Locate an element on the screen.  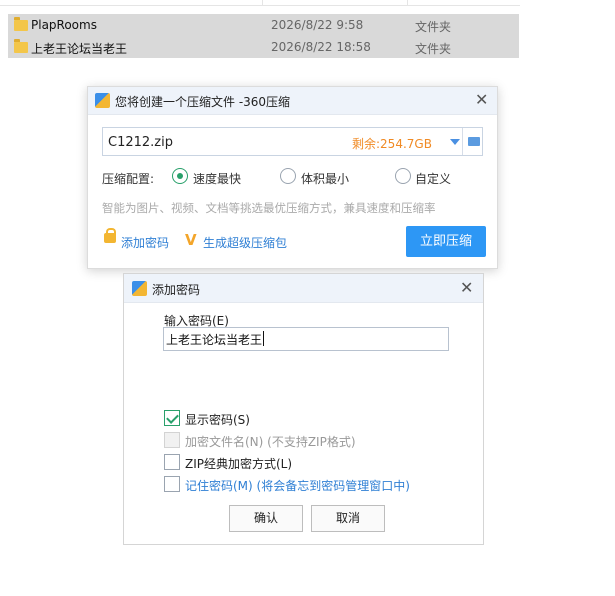
compress-hint-text: 智能为图片、视频、文档等挑选最优压缩方式，兼具速度和压缩率 is located at coordinates (269, 208).